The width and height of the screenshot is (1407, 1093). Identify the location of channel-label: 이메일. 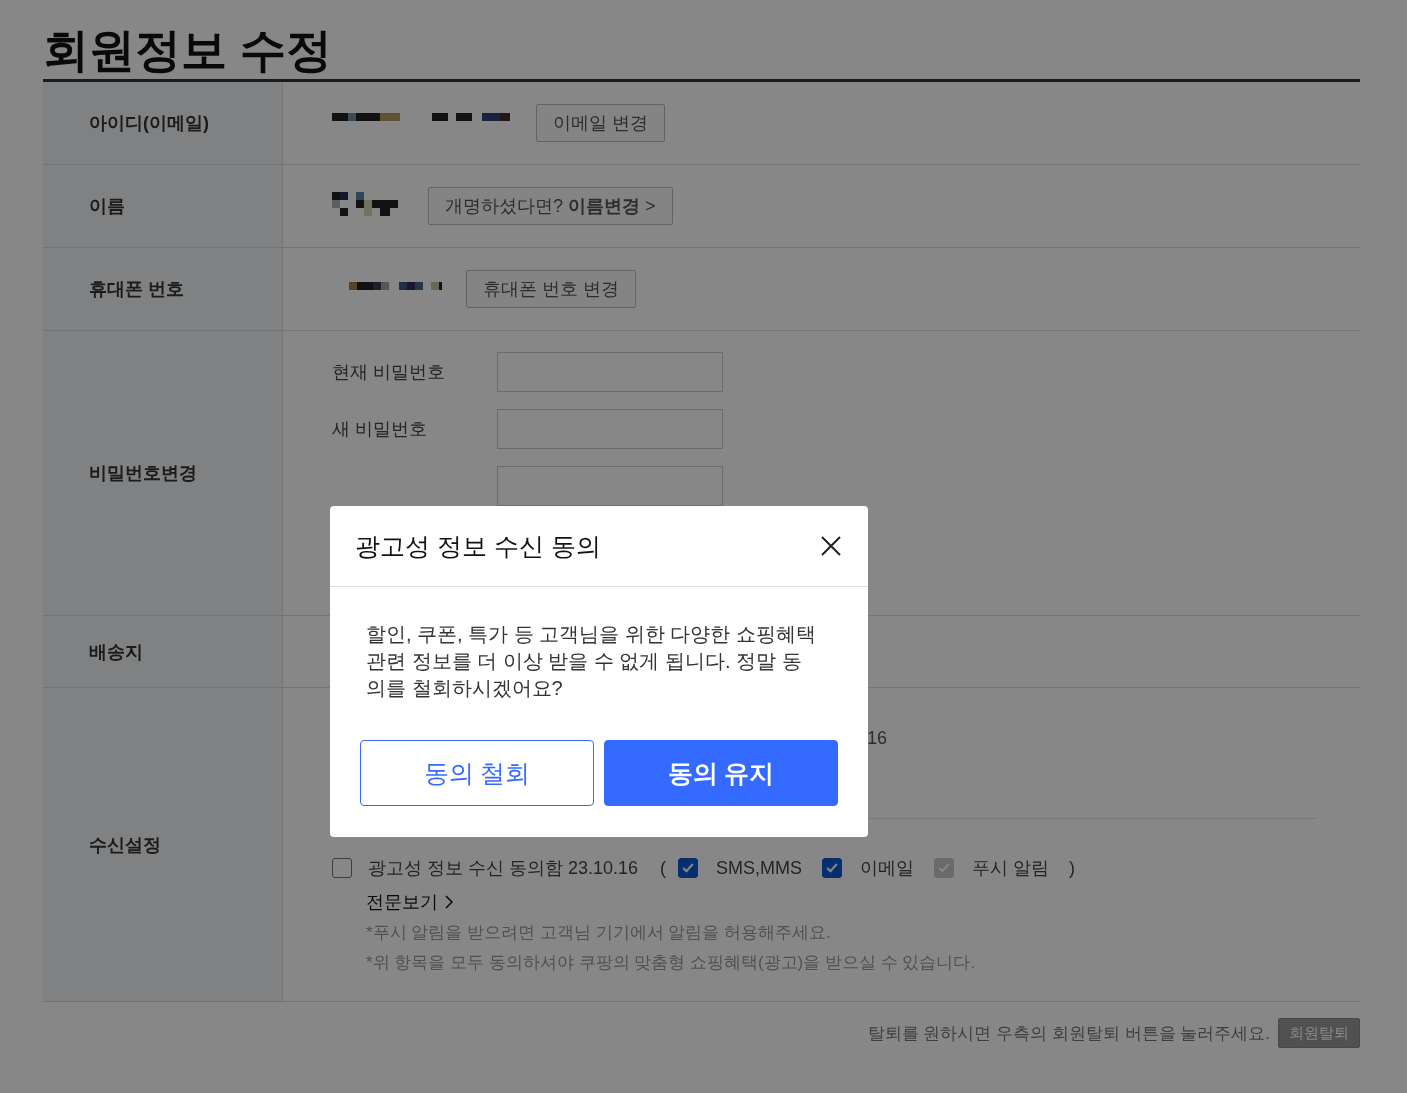
(887, 868).